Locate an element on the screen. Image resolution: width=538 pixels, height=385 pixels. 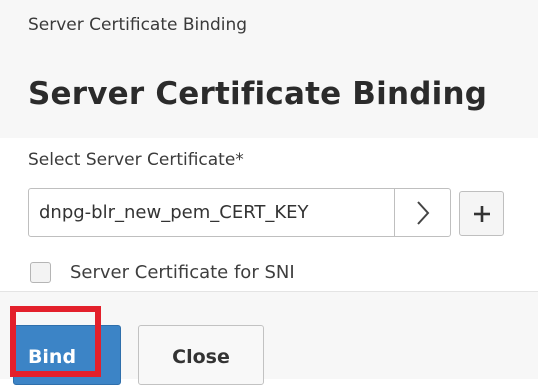
chevron-right-icon is located at coordinates (422, 212).